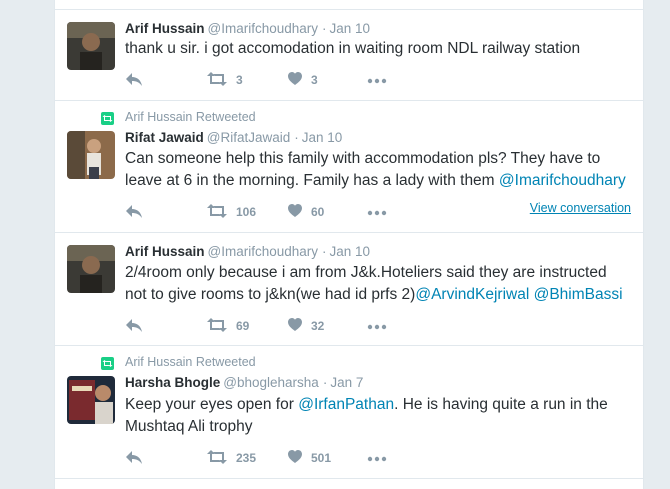  Describe the element at coordinates (305, 326) in the screenshot. I see `like-button: 32` at that location.